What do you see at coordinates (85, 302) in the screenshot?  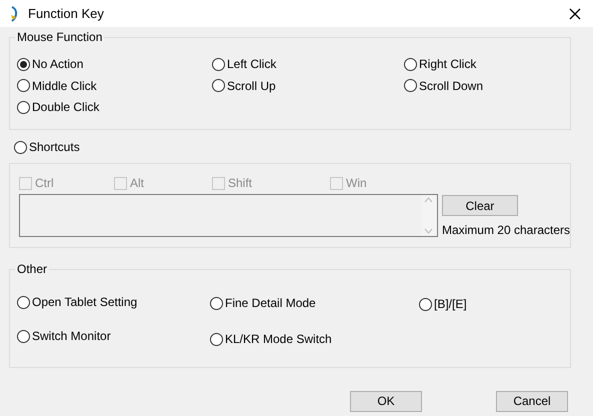 I see `radio-label: Open Tablet Setting` at bounding box center [85, 302].